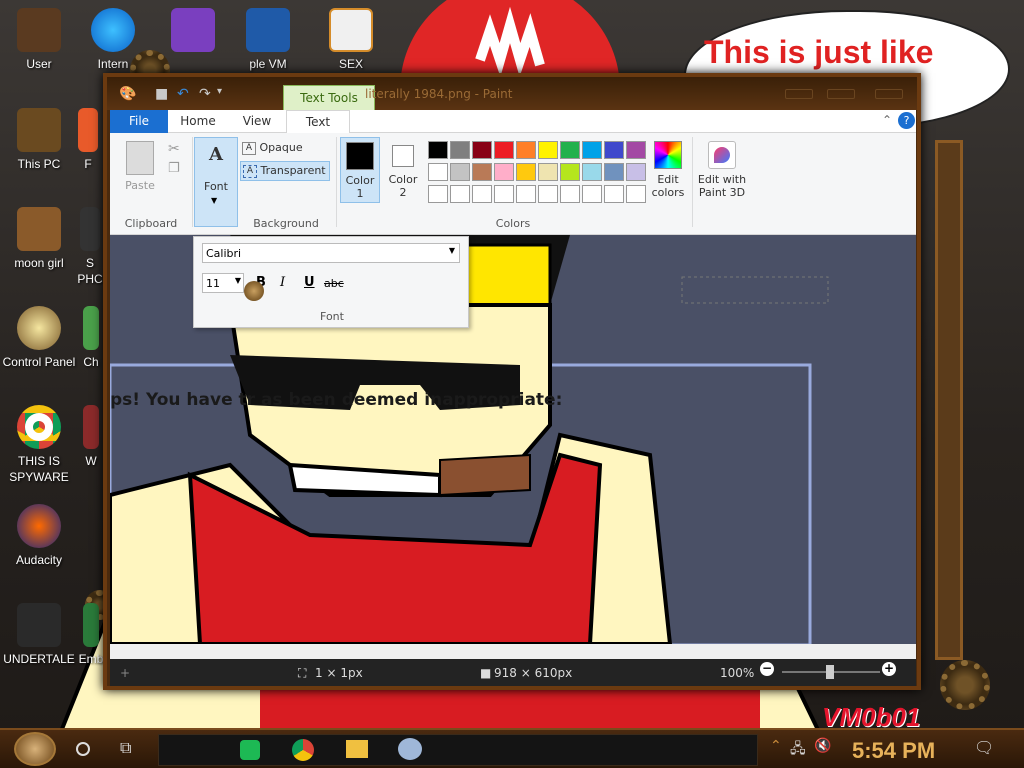  I want to click on desktop-icon-partial: Emb, so click(91, 635).